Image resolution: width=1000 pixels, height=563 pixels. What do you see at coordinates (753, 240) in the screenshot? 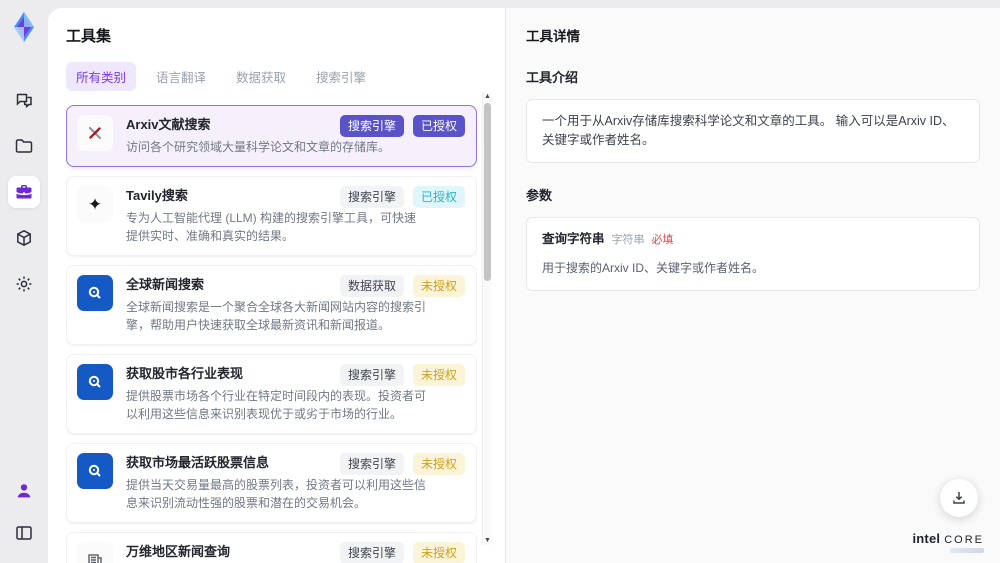
I see `param-header: 查询字符串 字符串 必填` at bounding box center [753, 240].